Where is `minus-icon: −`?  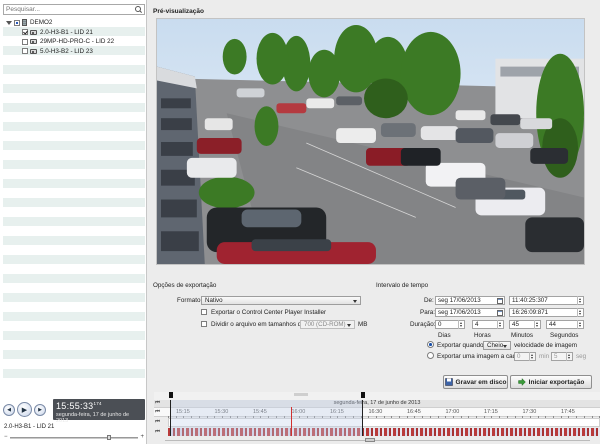
minus-icon: − is located at coordinates (6, 437).